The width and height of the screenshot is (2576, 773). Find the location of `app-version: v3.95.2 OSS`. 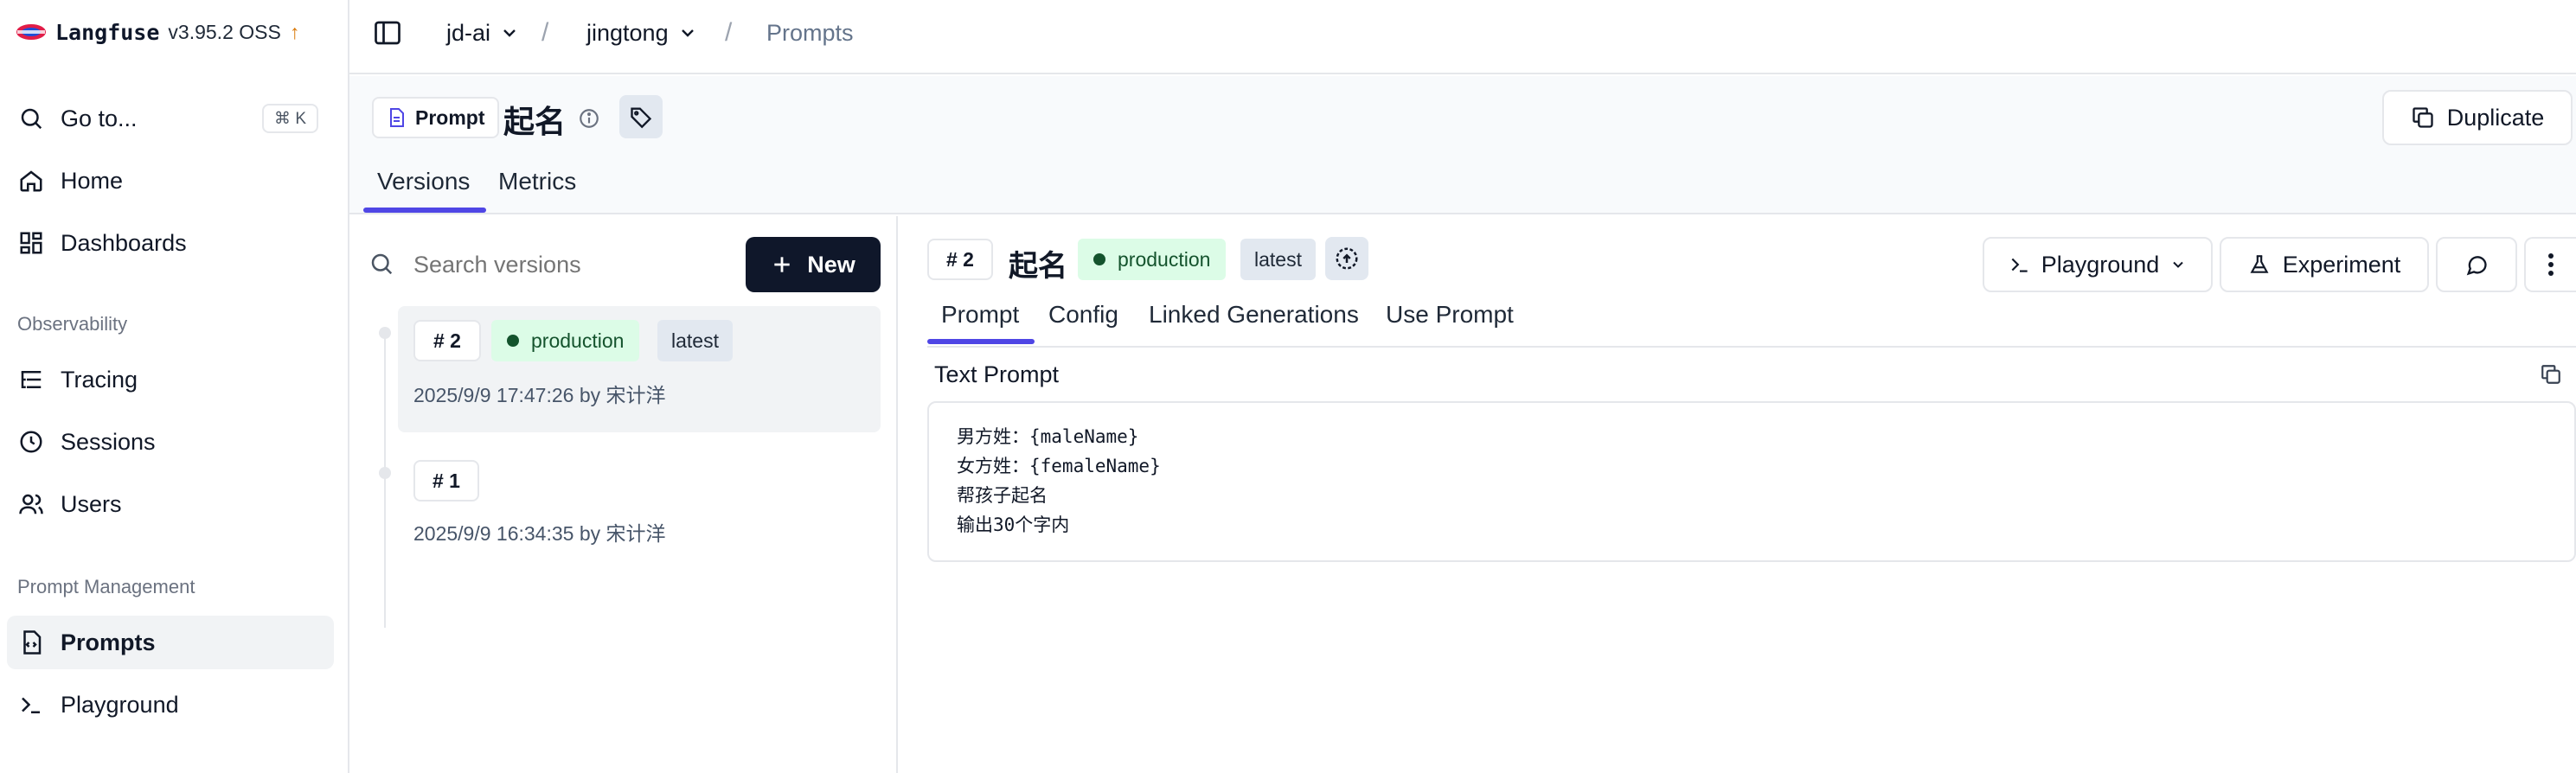

app-version: v3.95.2 OSS is located at coordinates (225, 31).